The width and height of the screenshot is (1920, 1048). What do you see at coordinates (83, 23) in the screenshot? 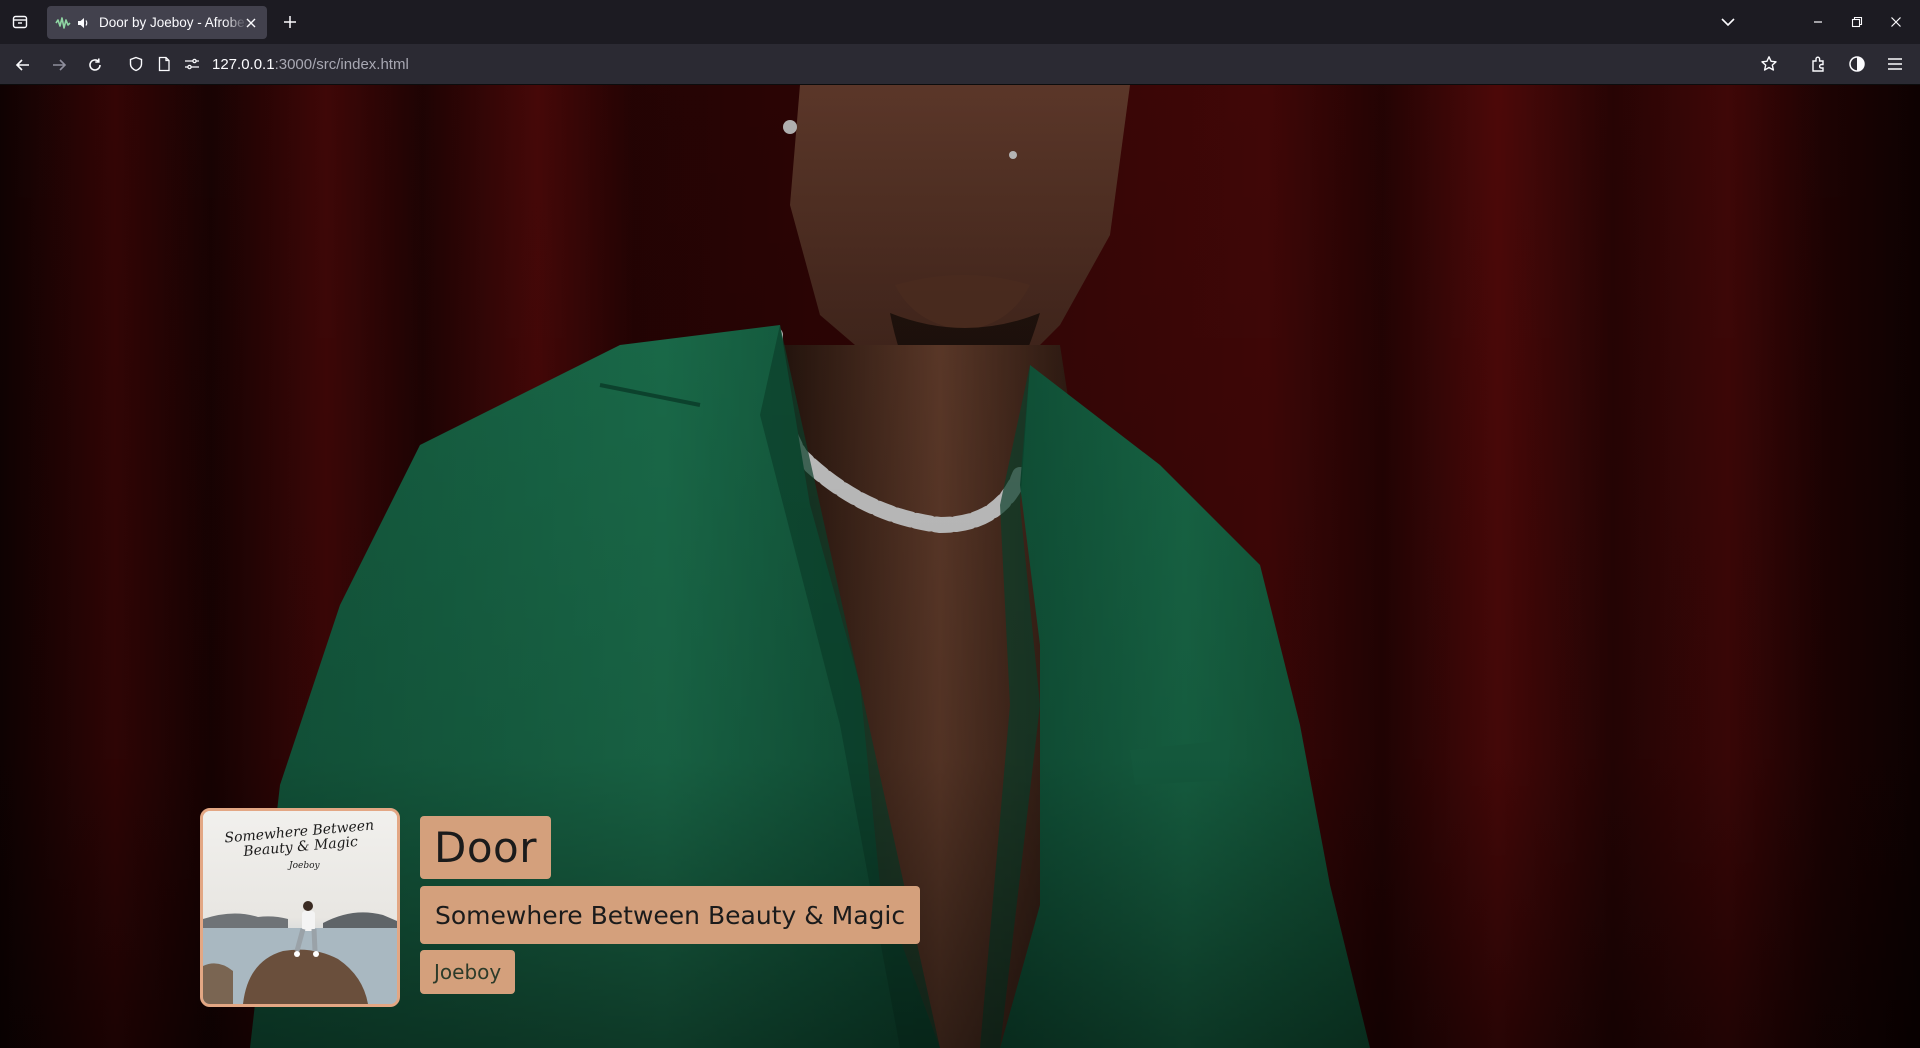
I see `speaker-playing-icon` at bounding box center [83, 23].